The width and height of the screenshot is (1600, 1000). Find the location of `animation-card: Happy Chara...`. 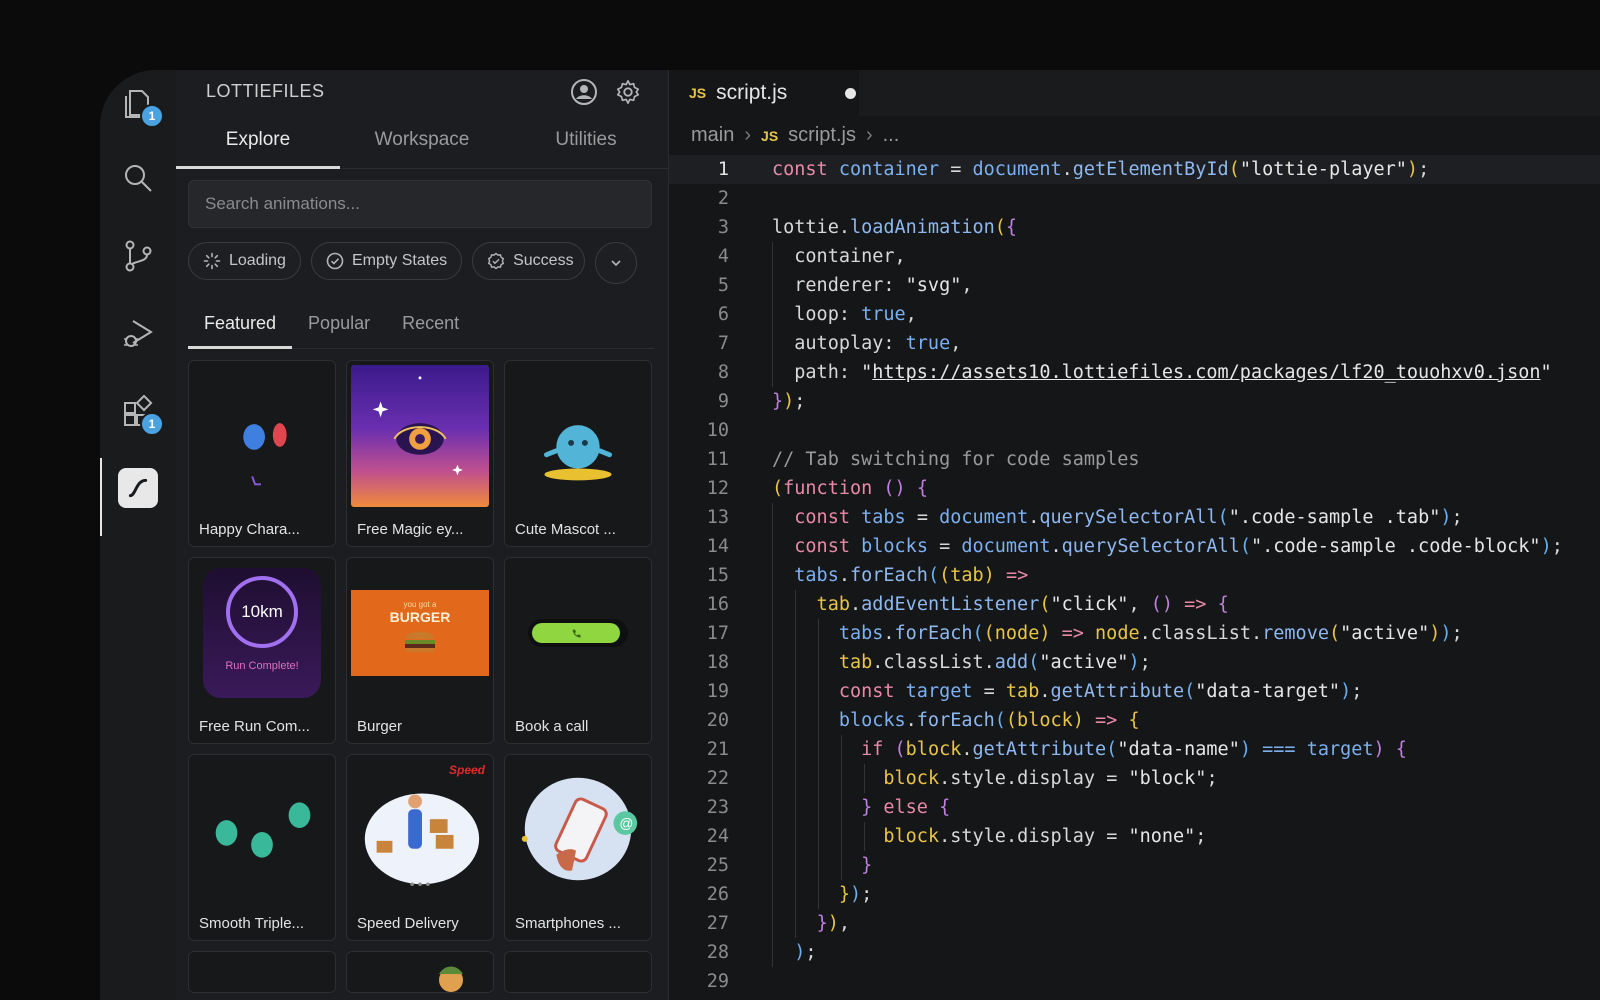

animation-card: Happy Chara... is located at coordinates (262, 453).